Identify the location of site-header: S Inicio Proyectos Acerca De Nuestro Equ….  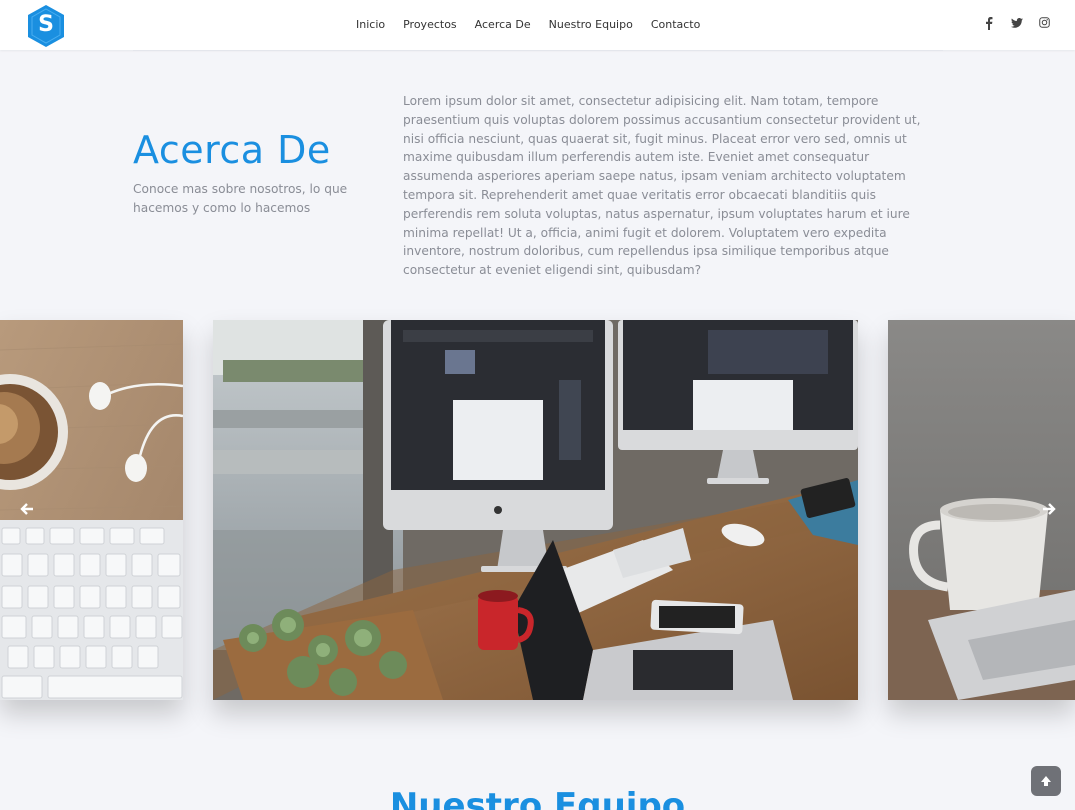
(537, 25).